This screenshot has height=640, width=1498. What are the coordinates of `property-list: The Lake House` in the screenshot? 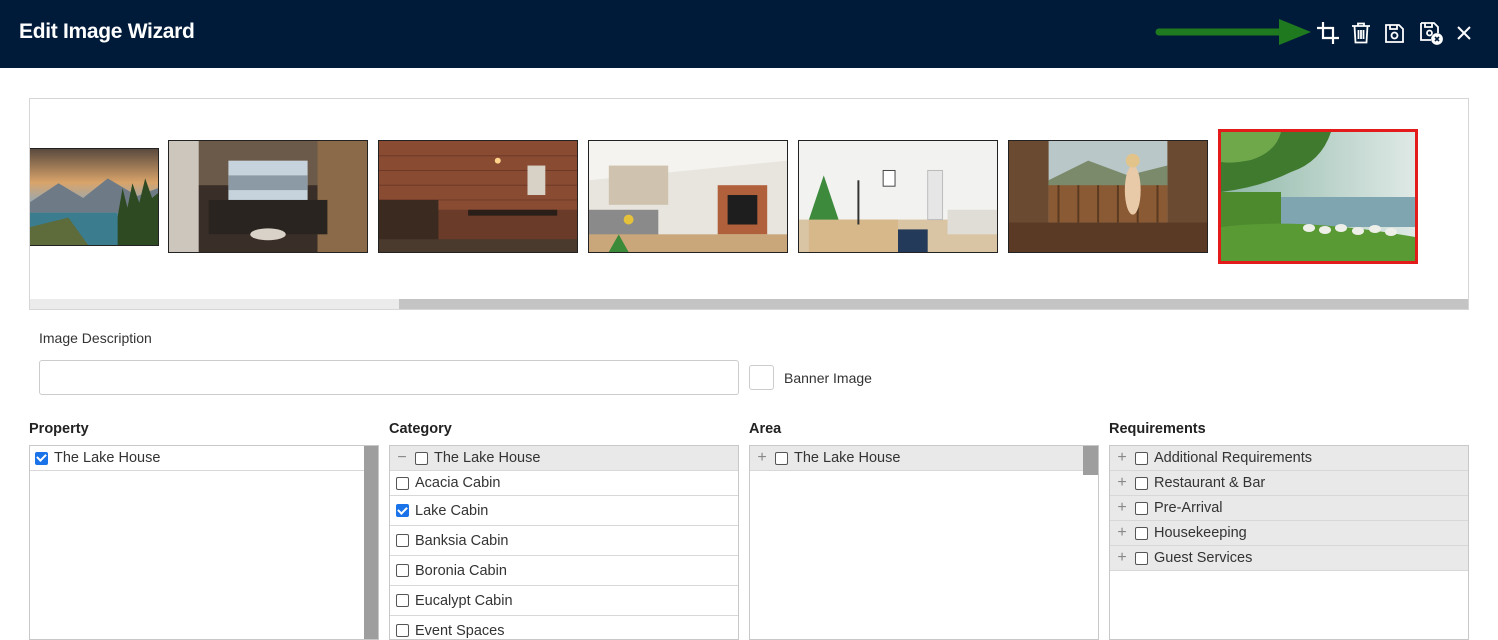 It's located at (204, 542).